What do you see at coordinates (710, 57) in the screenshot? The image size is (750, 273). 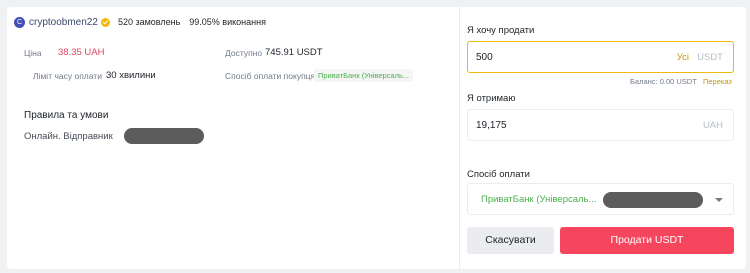 I see `sell-unit: USDT` at bounding box center [710, 57].